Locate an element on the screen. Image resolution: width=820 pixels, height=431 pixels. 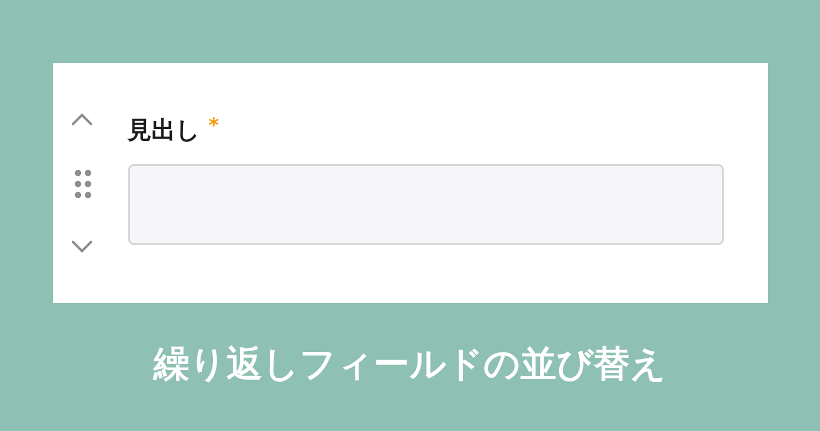
caption: 繰り返しフィールドの並び替え is located at coordinates (410, 365).